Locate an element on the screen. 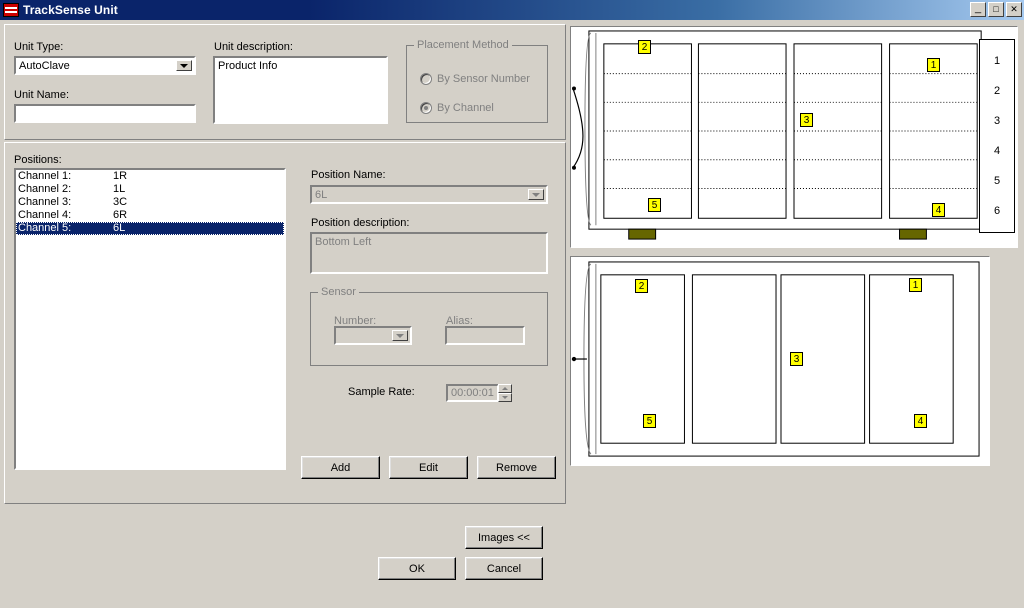  radio-by-channel-label: By Channel is located at coordinates (465, 108).